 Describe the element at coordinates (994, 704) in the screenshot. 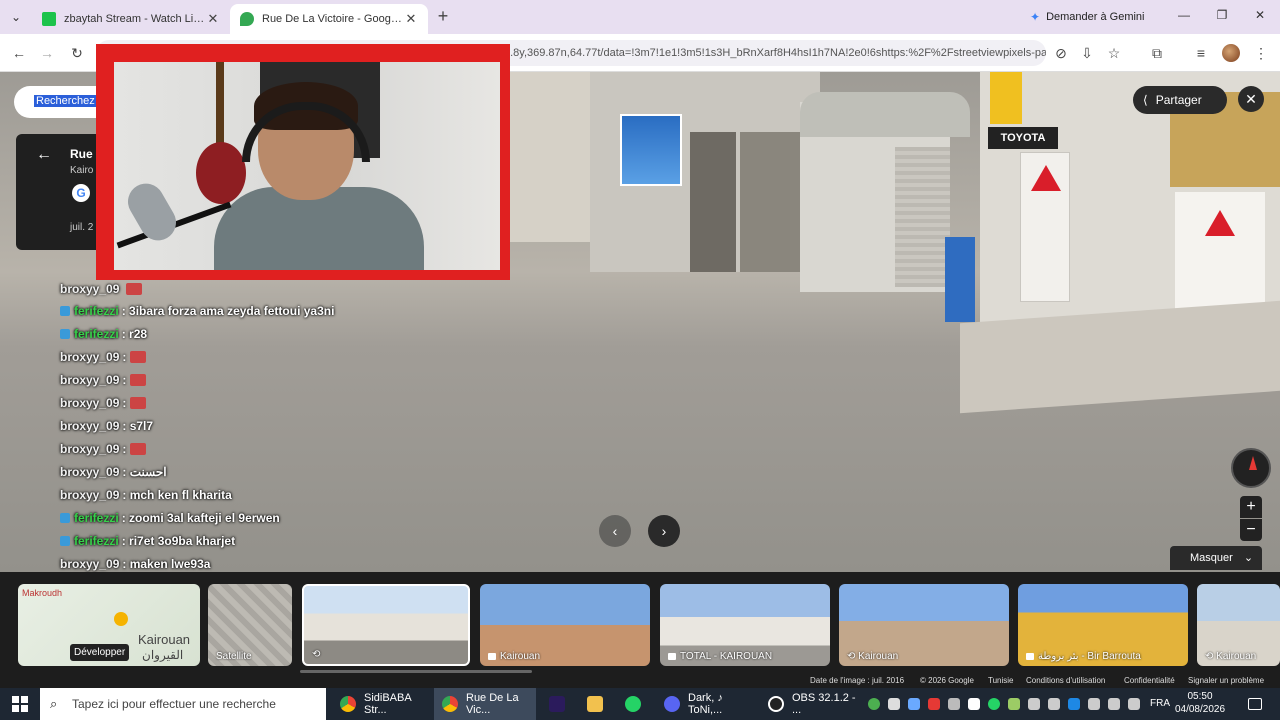

I see `tray-whatsapp-icon` at that location.